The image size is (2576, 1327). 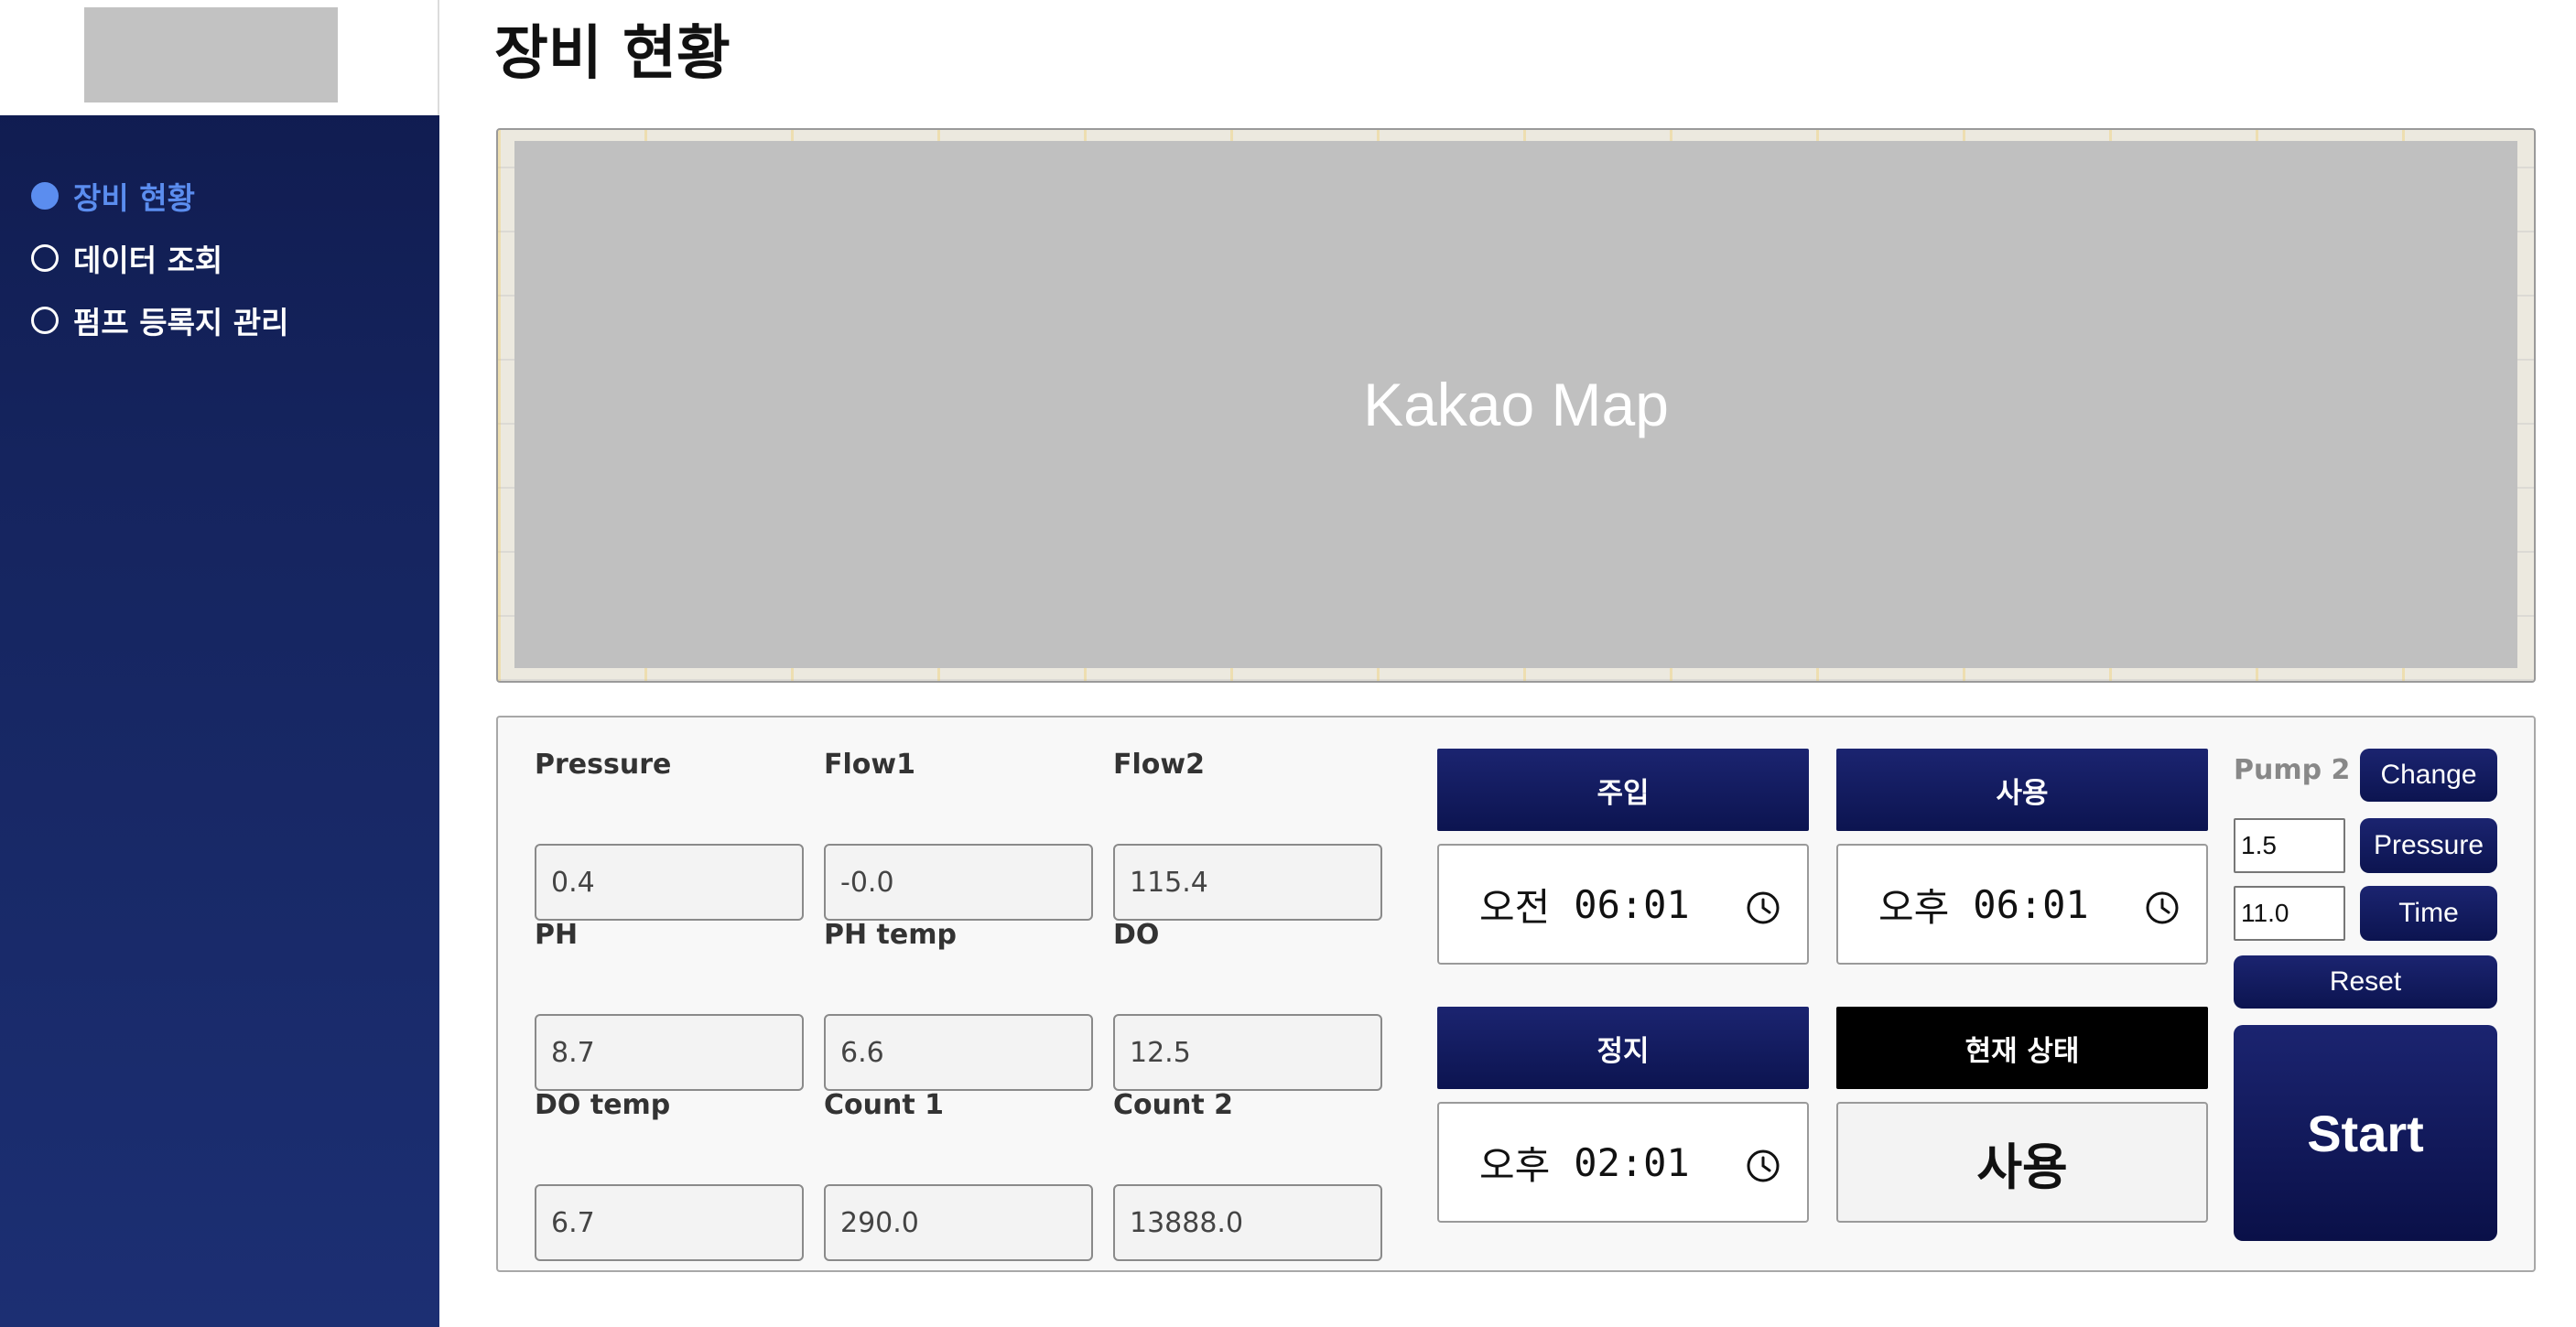 I want to click on sidebar-nav: 장비 현황 데이터 조회 펌프 등록지 관리, so click(x=160, y=258).